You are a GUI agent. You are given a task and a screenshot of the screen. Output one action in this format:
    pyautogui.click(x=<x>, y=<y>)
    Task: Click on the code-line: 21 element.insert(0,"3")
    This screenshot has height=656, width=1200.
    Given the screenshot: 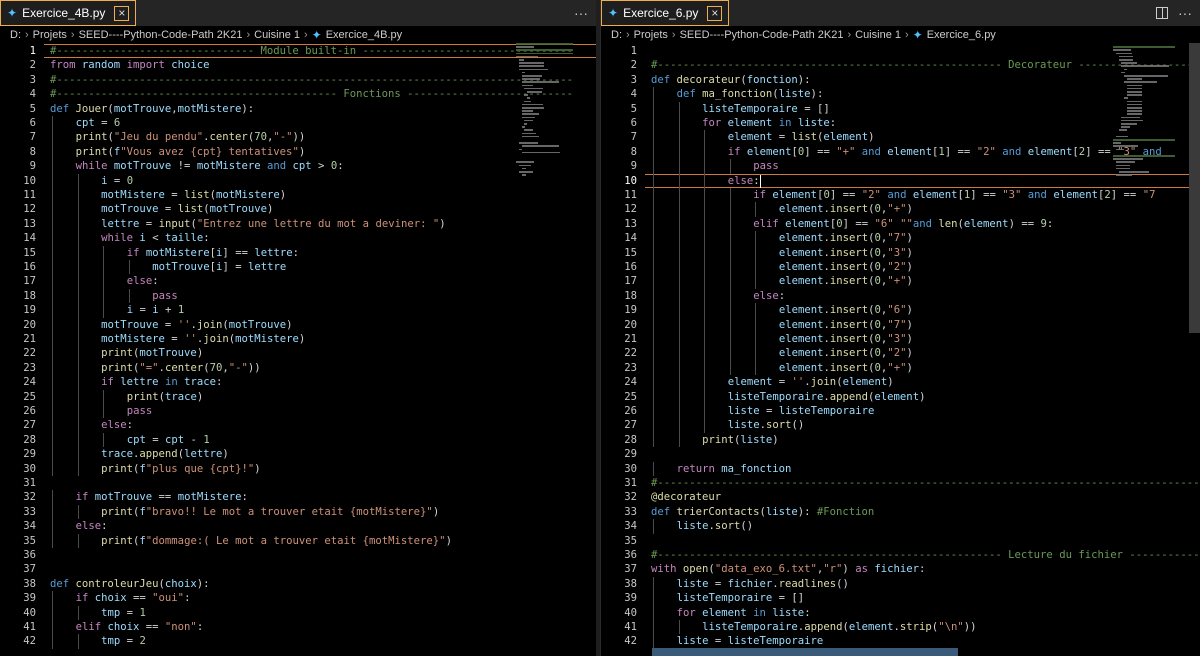 What is the action you would take?
    pyautogui.click(x=900, y=339)
    